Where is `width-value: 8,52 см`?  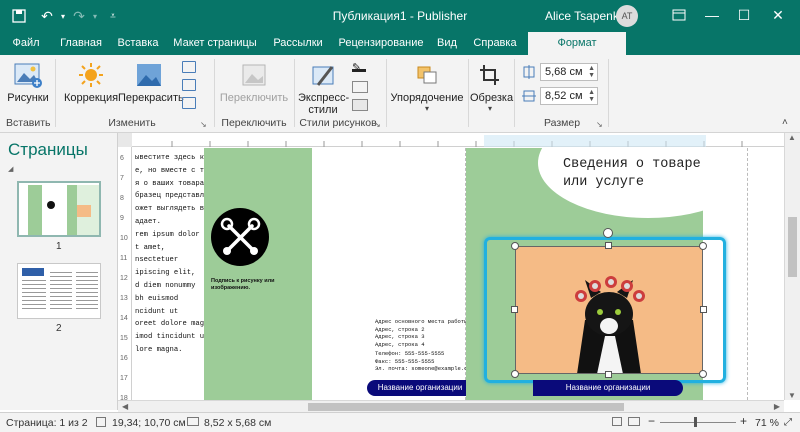
width-value: 8,52 см is located at coordinates (564, 96).